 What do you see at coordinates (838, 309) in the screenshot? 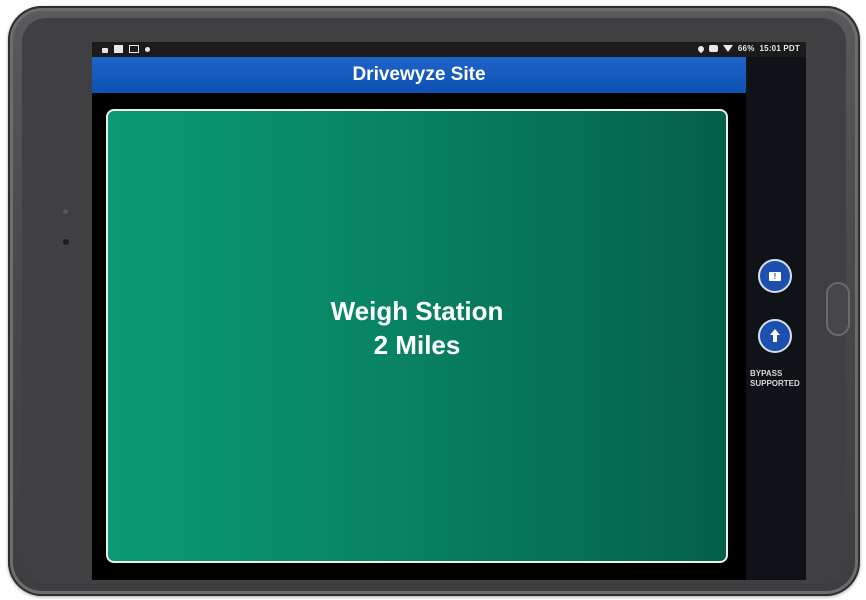
I see `home-button` at bounding box center [838, 309].